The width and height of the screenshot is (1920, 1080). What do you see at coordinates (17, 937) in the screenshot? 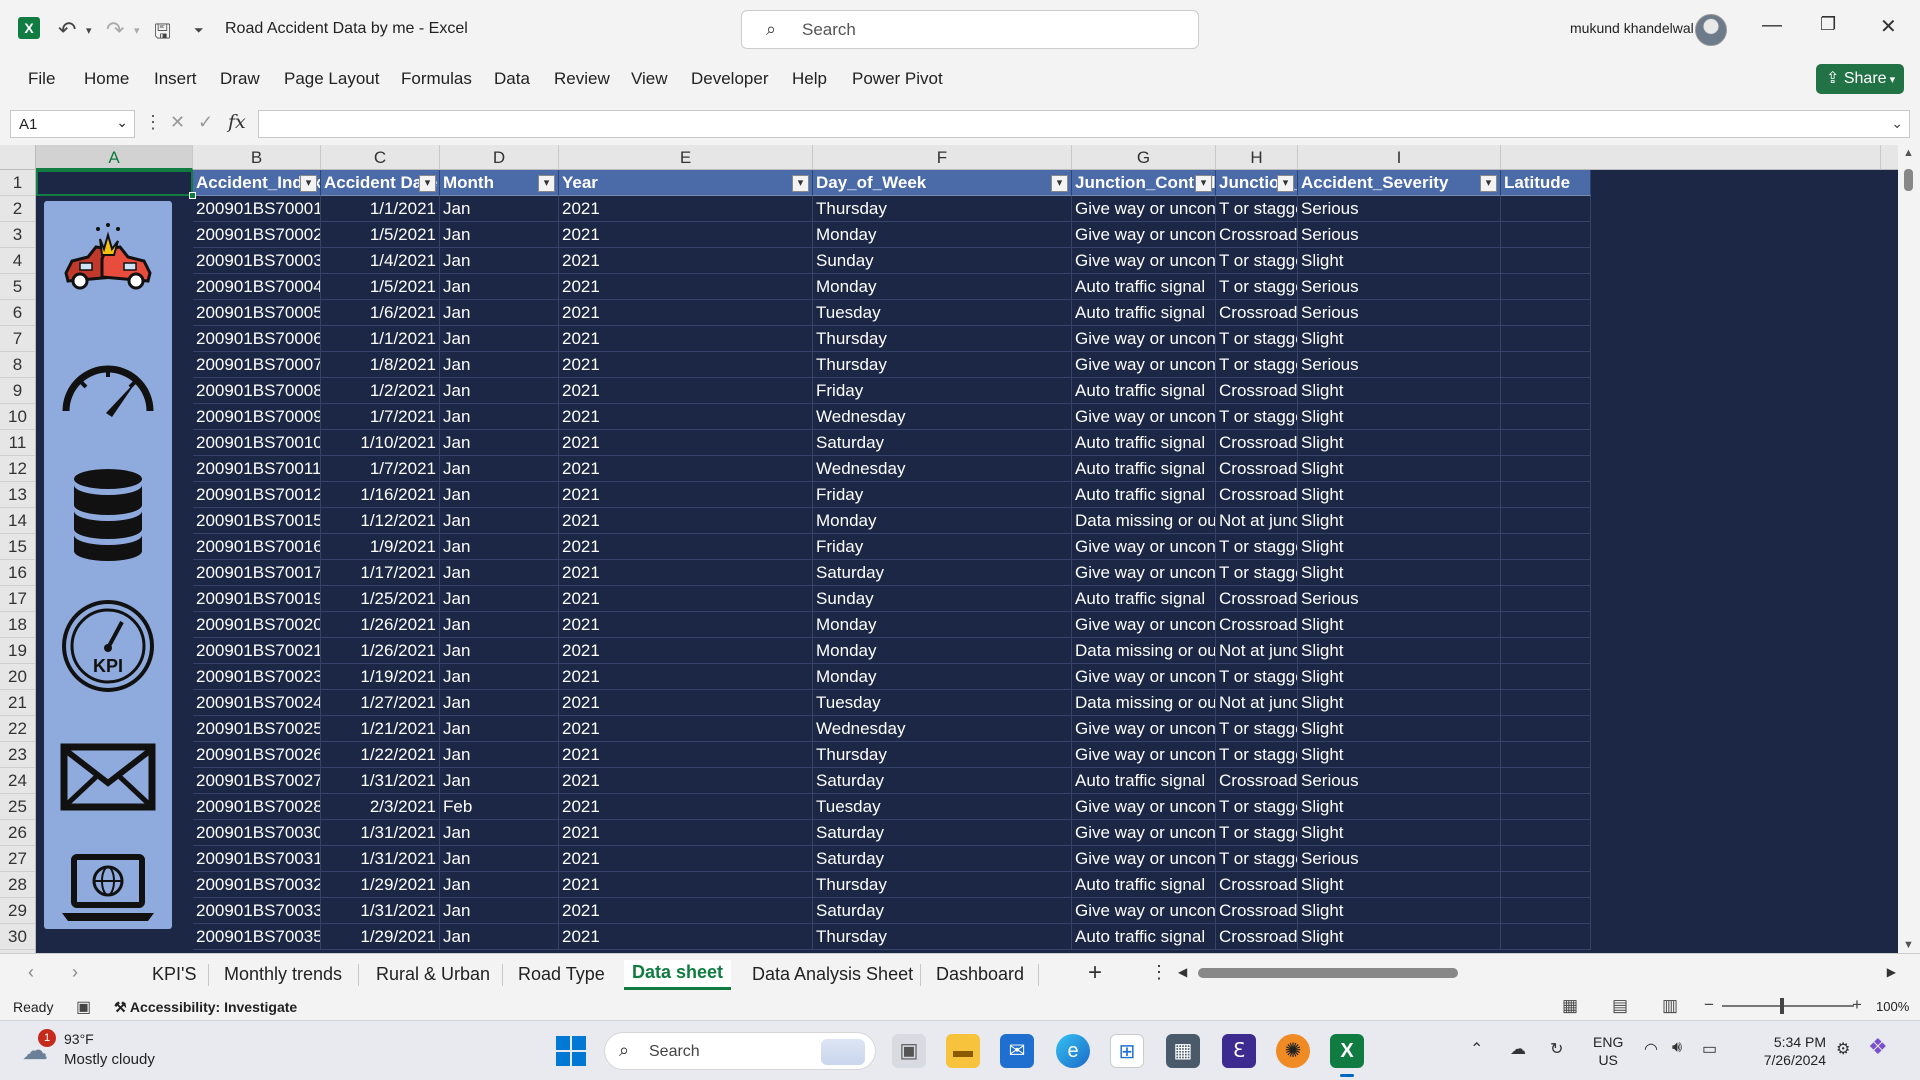
I see `row-header: 30` at bounding box center [17, 937].